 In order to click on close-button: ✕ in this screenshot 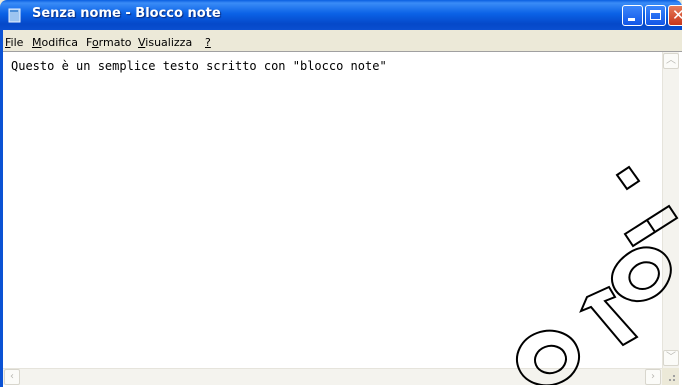, I will do `click(675, 15)`.